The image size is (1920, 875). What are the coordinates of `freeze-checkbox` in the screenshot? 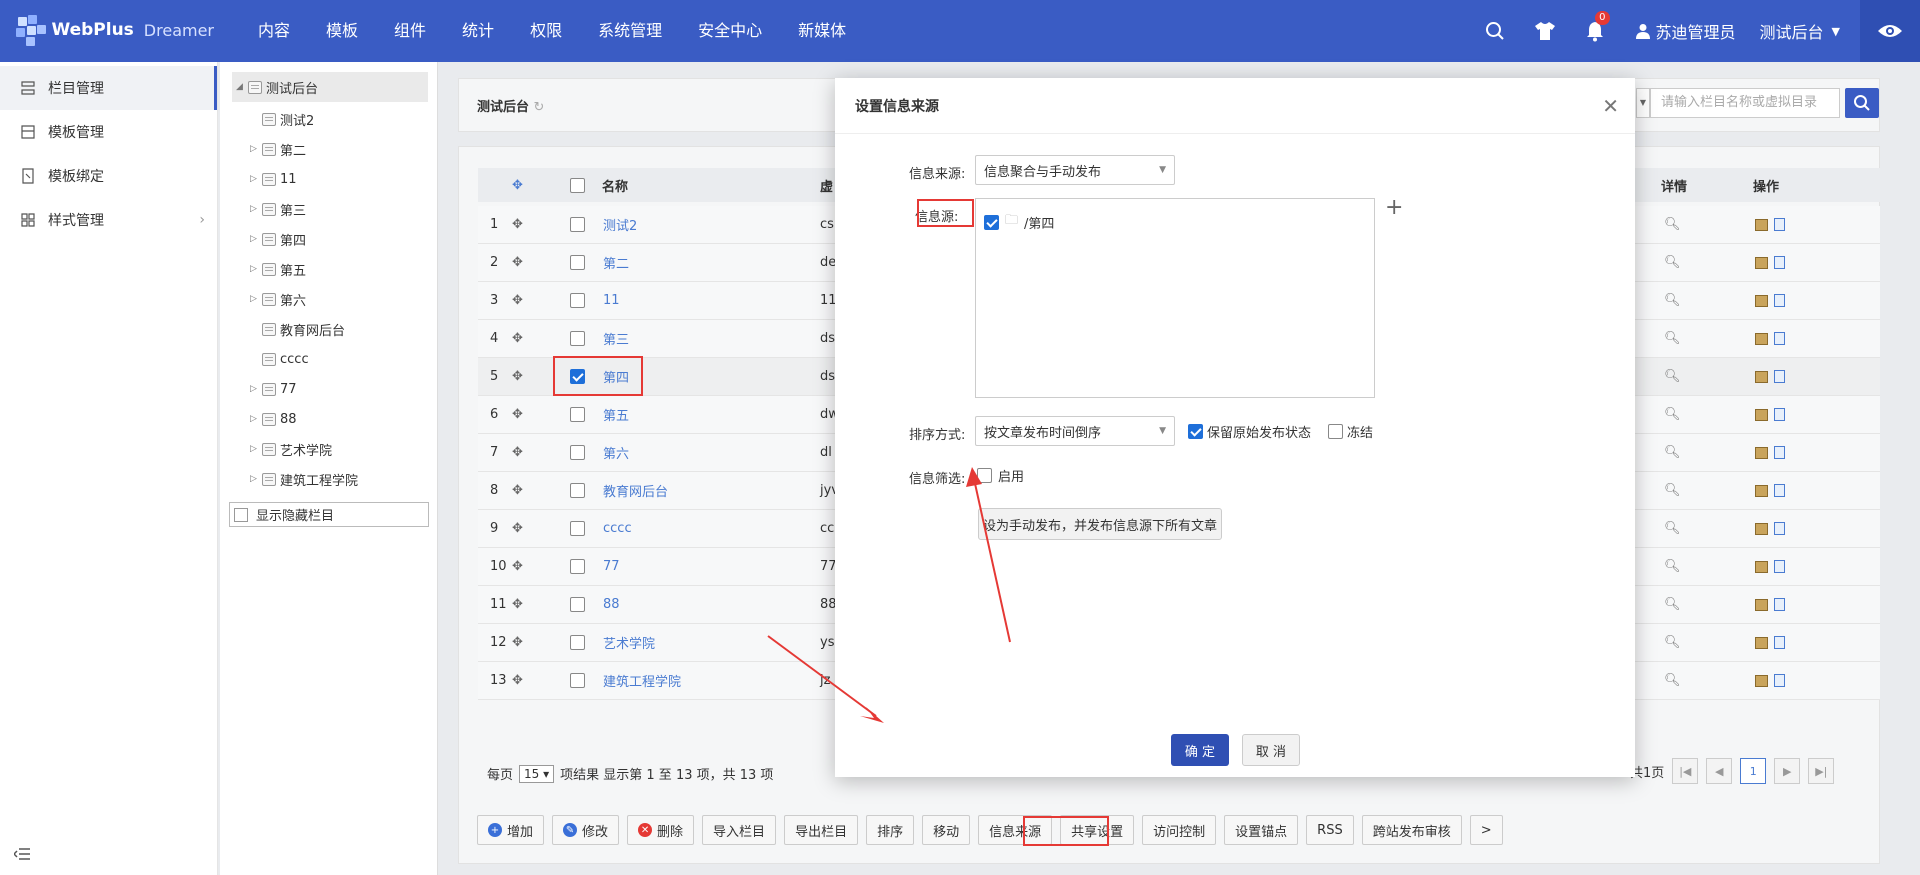 It's located at (1335, 431).